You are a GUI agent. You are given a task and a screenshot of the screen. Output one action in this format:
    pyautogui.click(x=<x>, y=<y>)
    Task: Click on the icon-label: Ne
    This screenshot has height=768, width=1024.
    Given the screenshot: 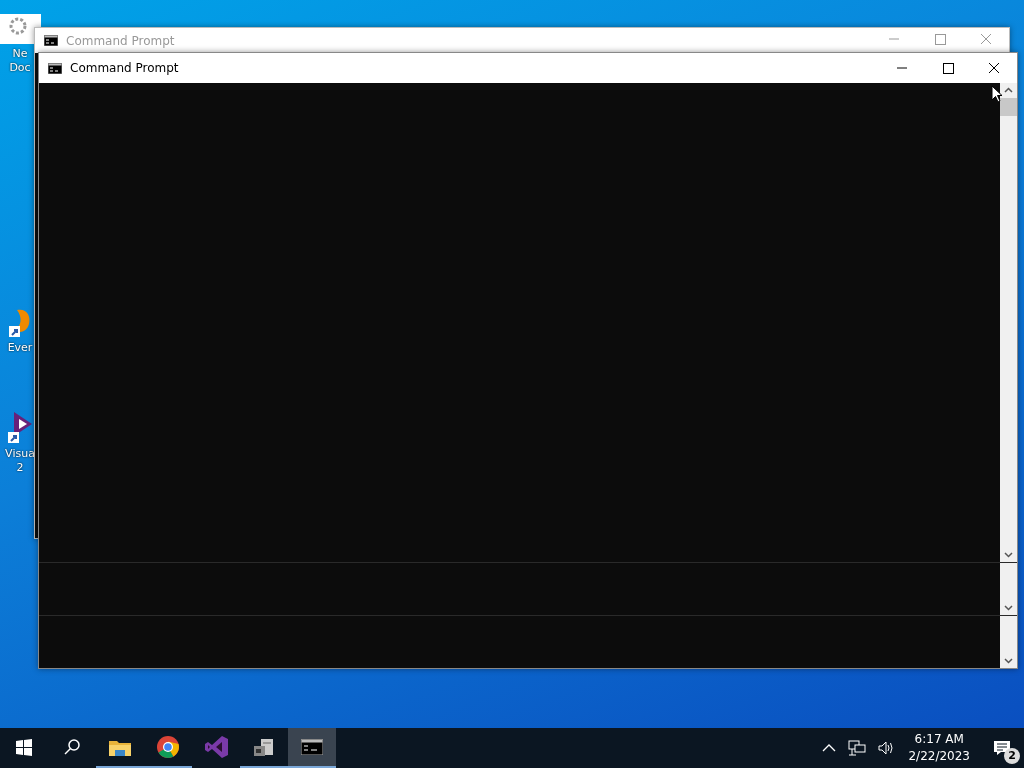 What is the action you would take?
    pyautogui.click(x=20, y=54)
    